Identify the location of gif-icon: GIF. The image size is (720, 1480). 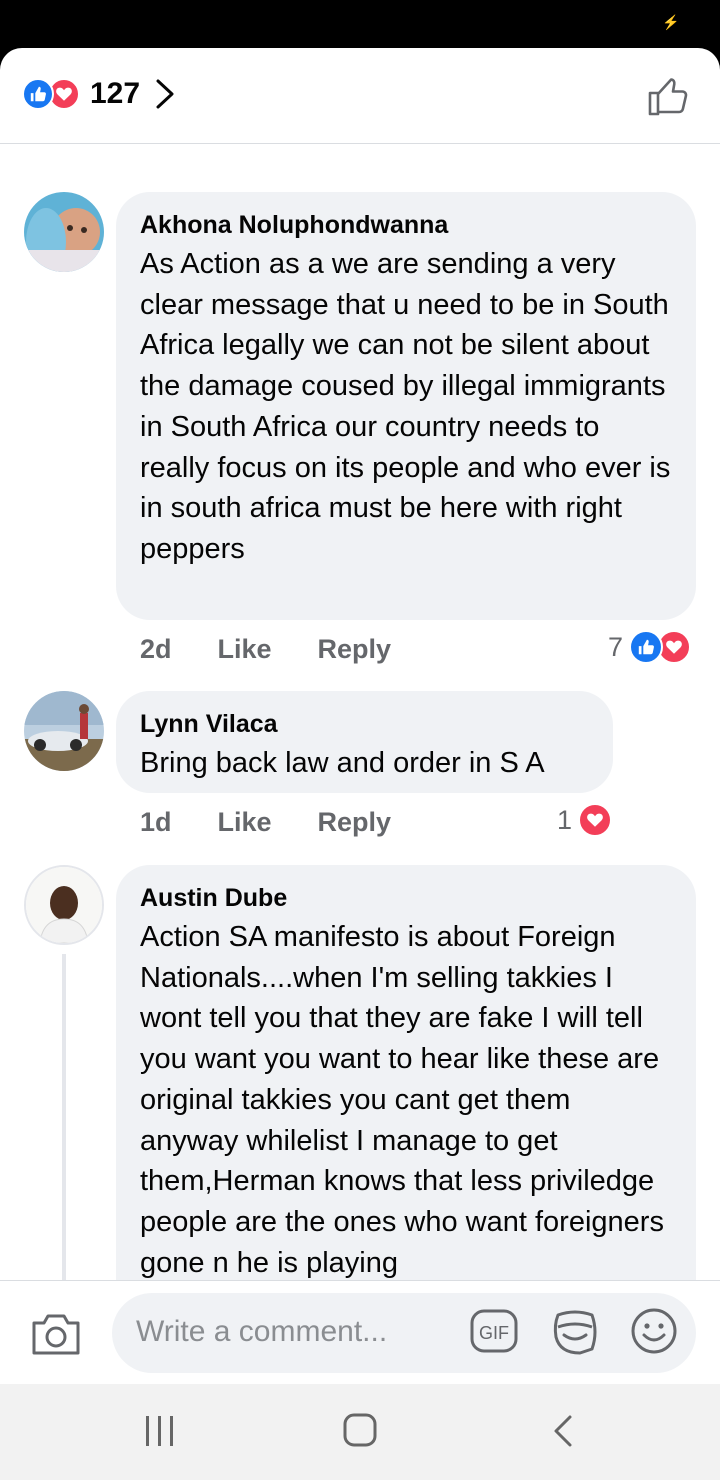
(494, 1331).